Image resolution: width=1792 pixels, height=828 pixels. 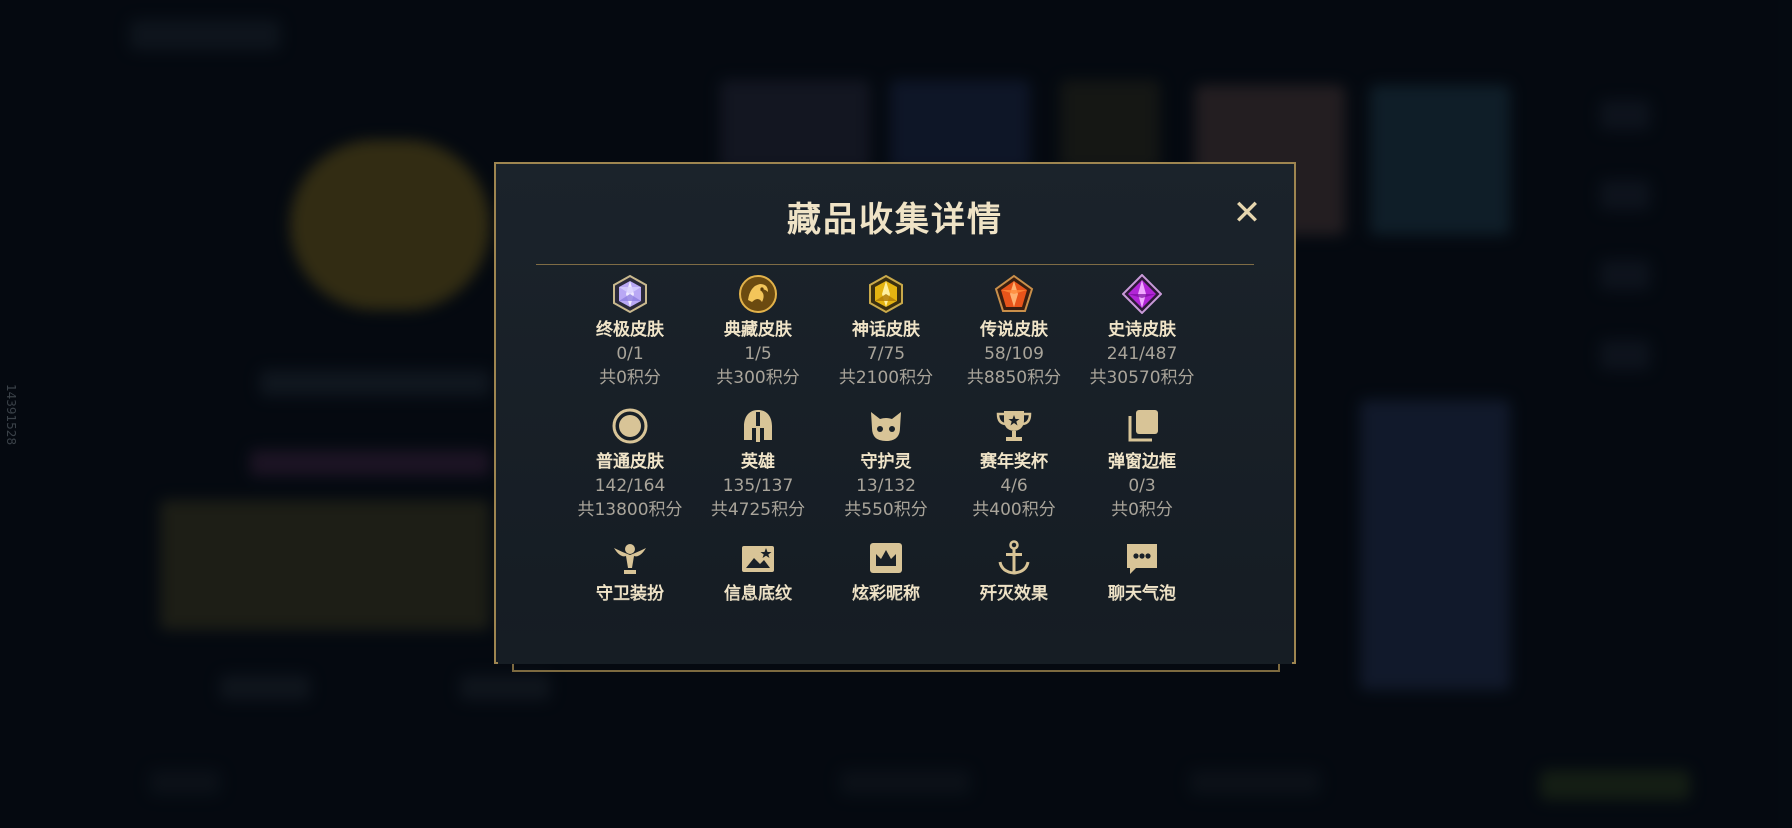 I want to click on collection-item-boom-effects: 歼灭效果, so click(x=1014, y=572).